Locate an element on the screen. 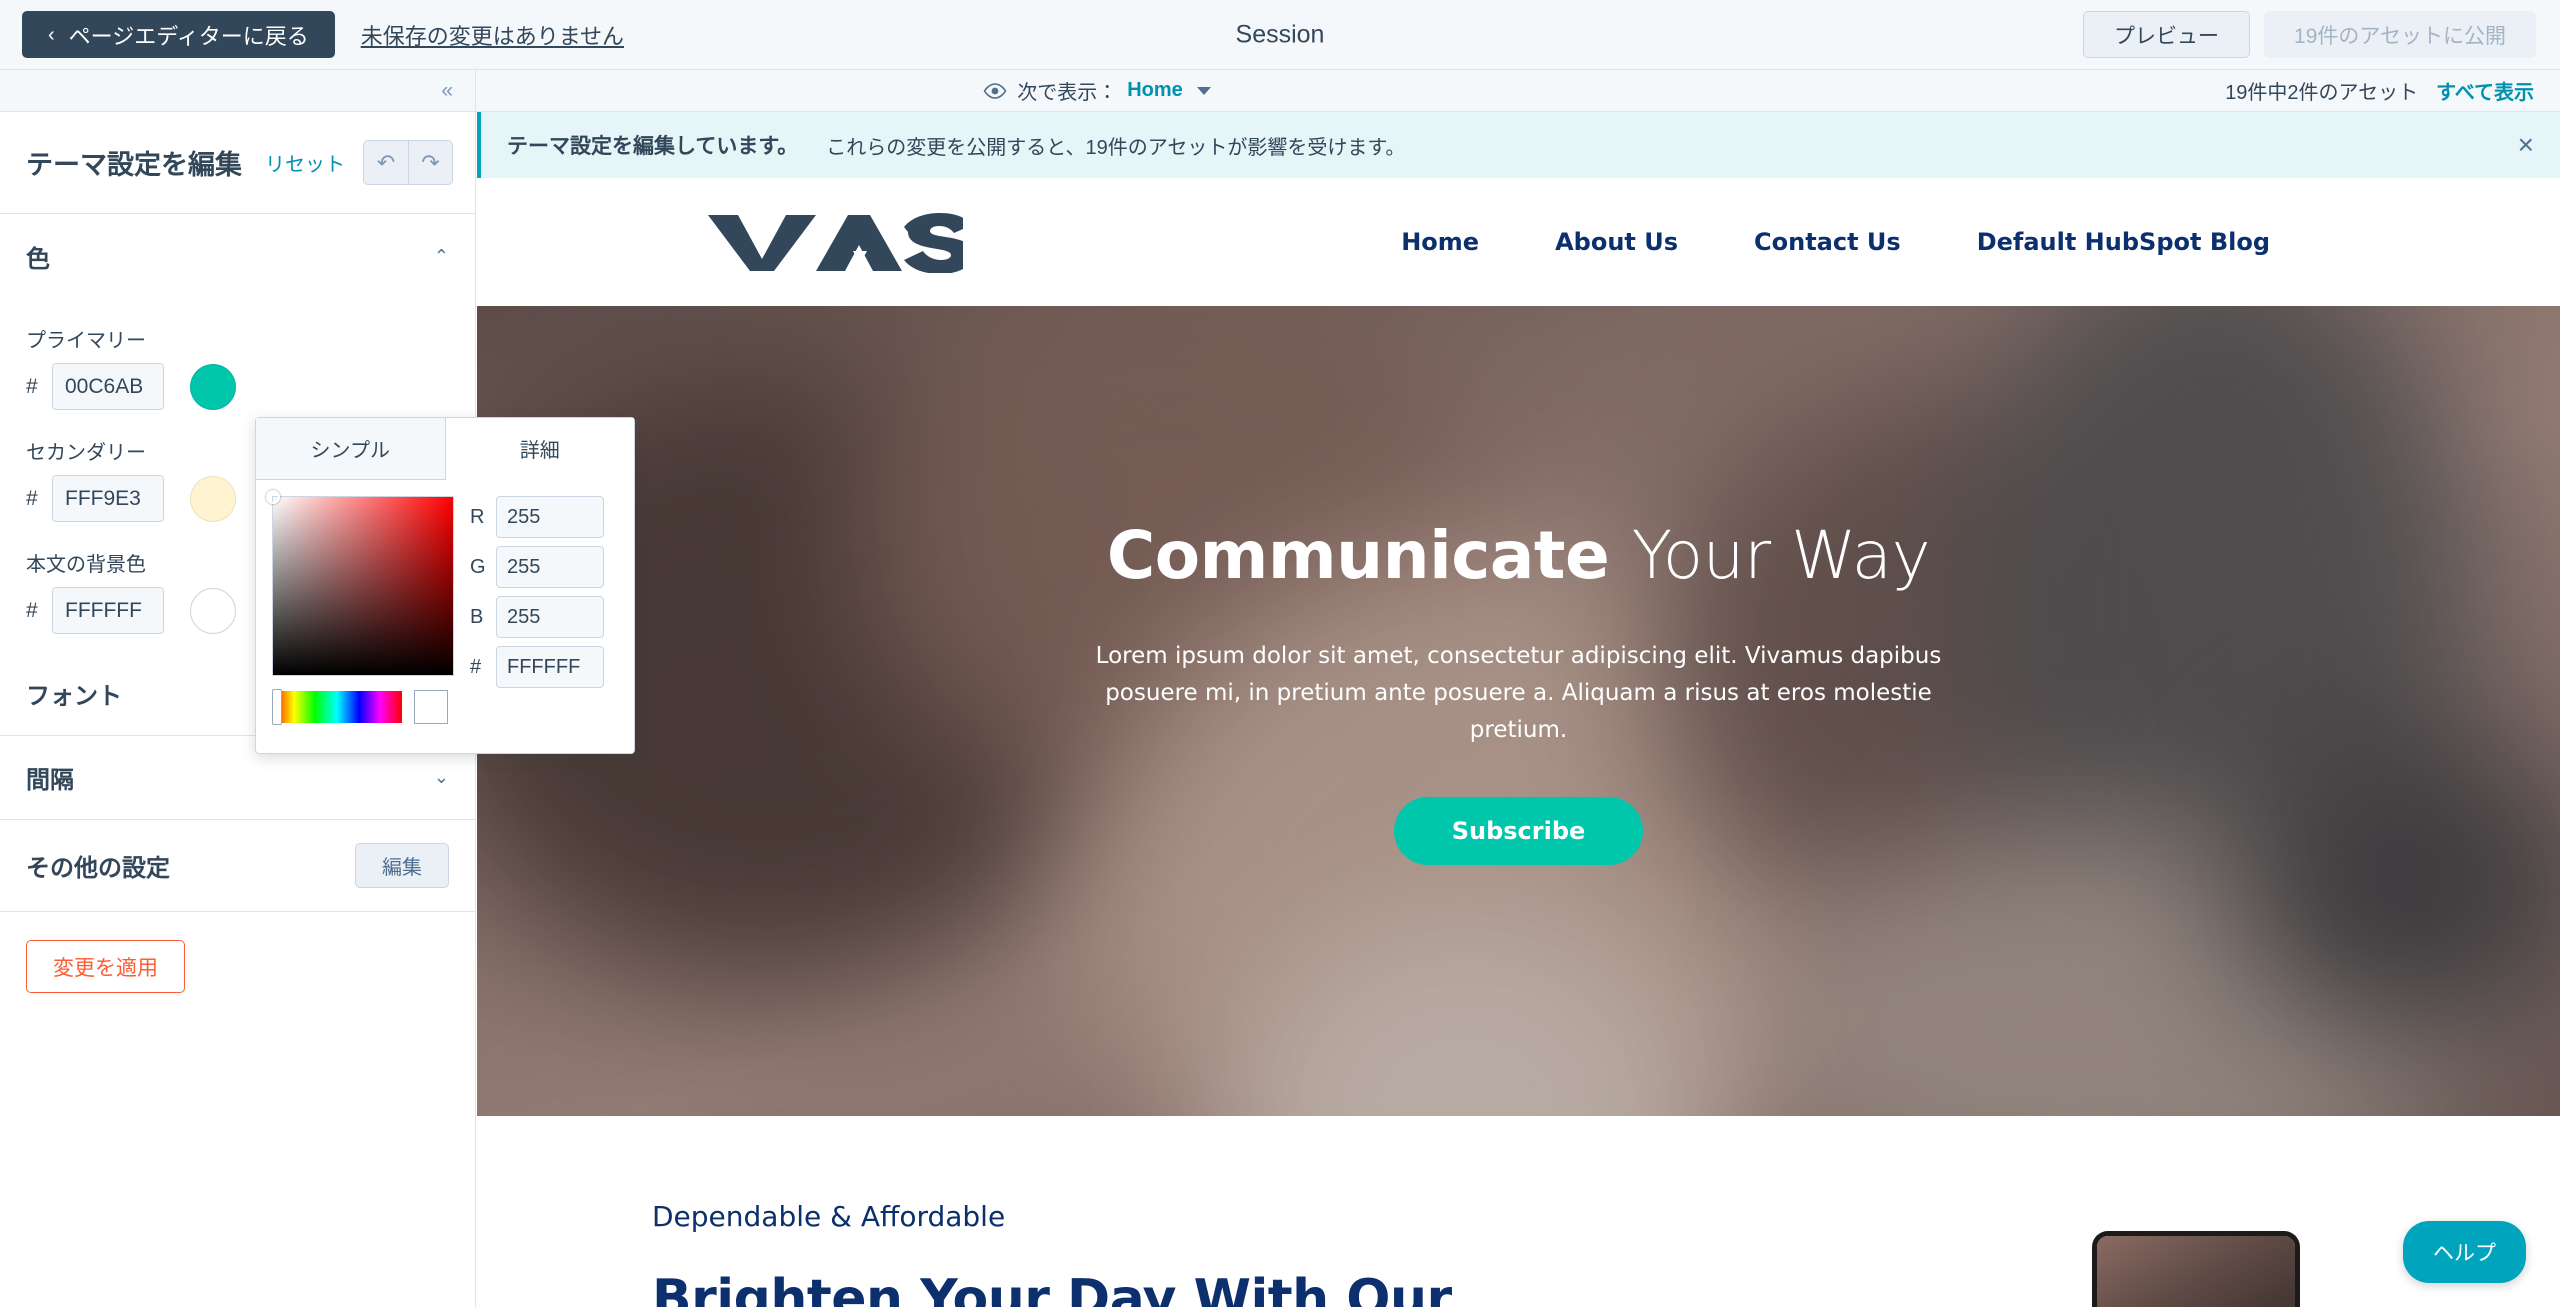 The image size is (2560, 1307). collapse-sidebar-button: « is located at coordinates (238, 90).